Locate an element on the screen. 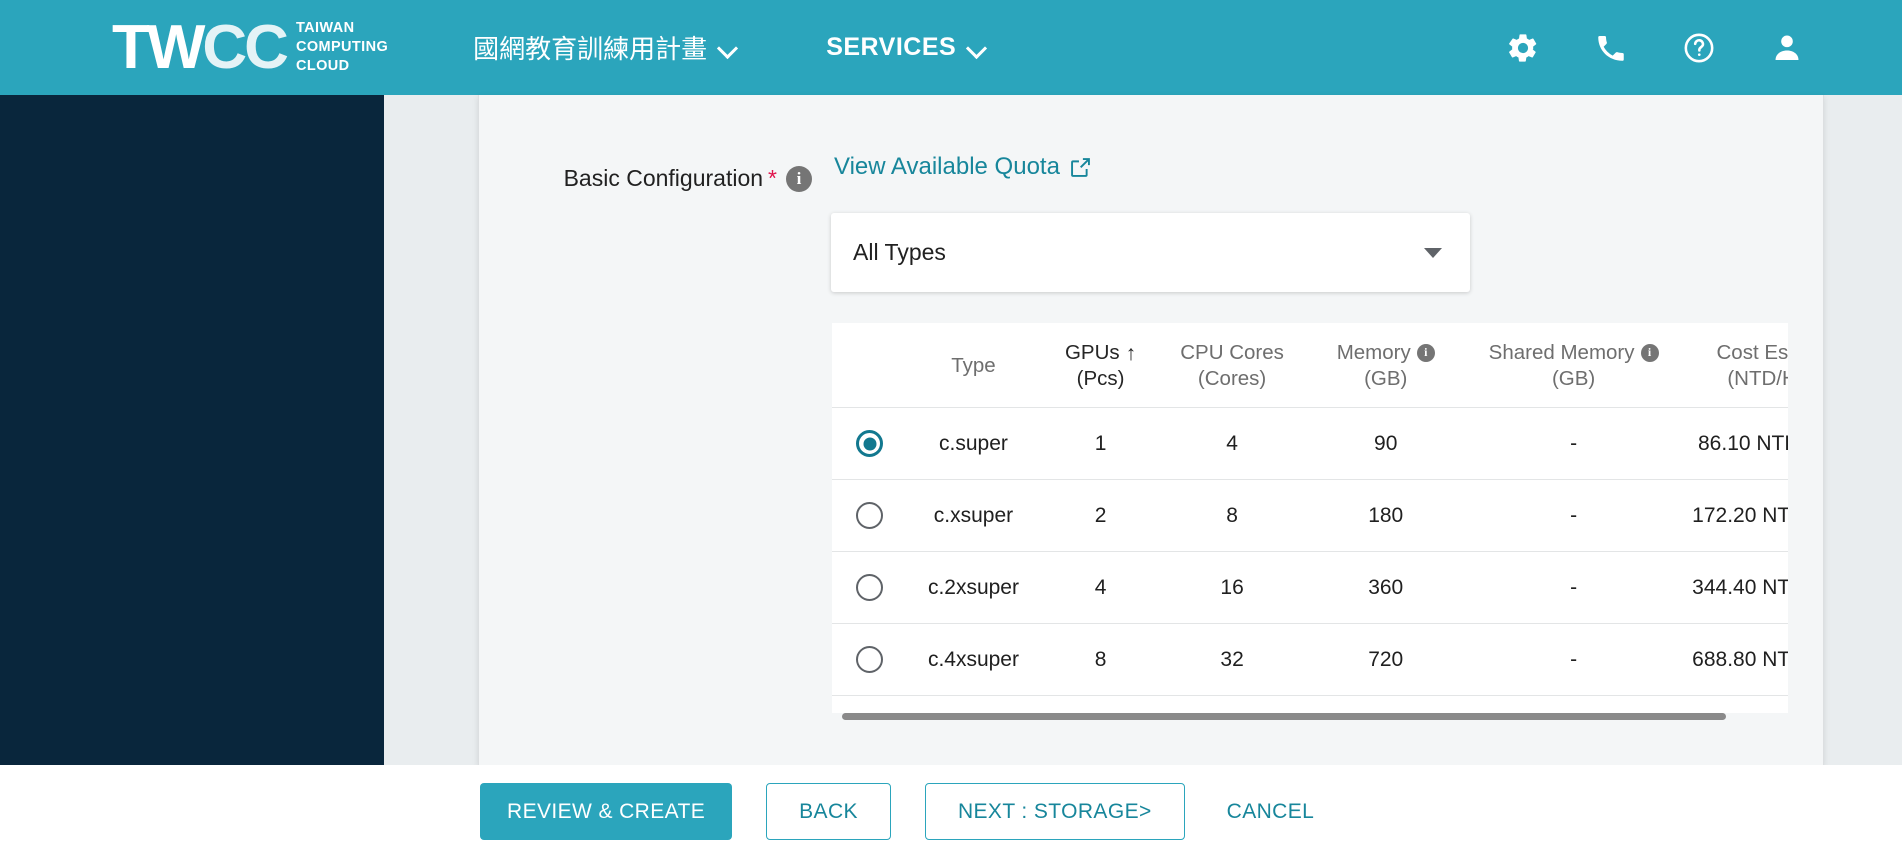 This screenshot has height=858, width=1902. project-selector: 國網教育訓練用計畫 is located at coordinates (604, 47).